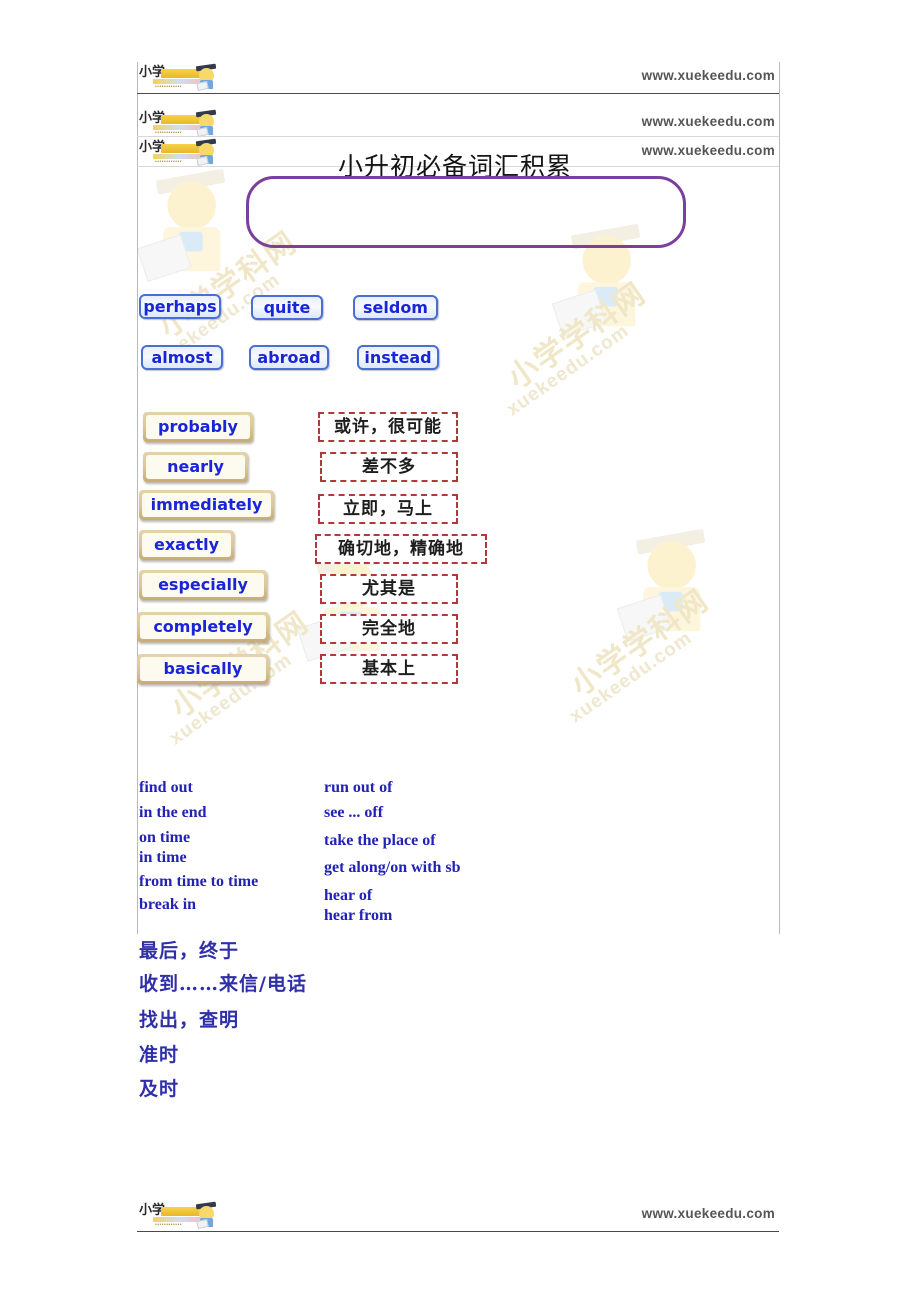 The width and height of the screenshot is (920, 1303). What do you see at coordinates (354, 812) in the screenshot?
I see `phrase-item: see ... off` at bounding box center [354, 812].